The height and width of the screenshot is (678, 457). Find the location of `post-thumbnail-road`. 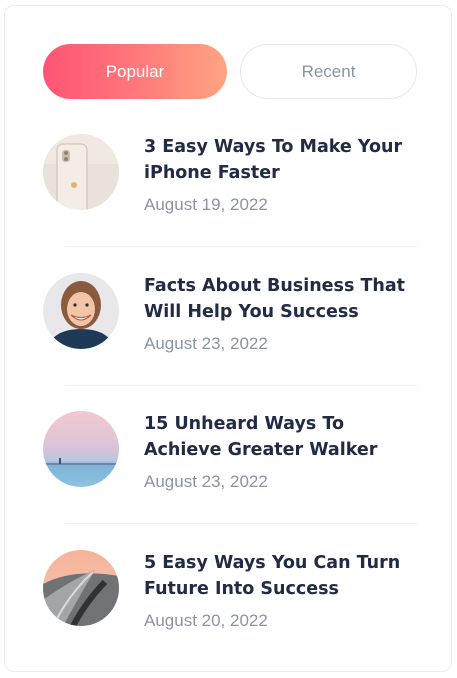

post-thumbnail-road is located at coordinates (81, 588).